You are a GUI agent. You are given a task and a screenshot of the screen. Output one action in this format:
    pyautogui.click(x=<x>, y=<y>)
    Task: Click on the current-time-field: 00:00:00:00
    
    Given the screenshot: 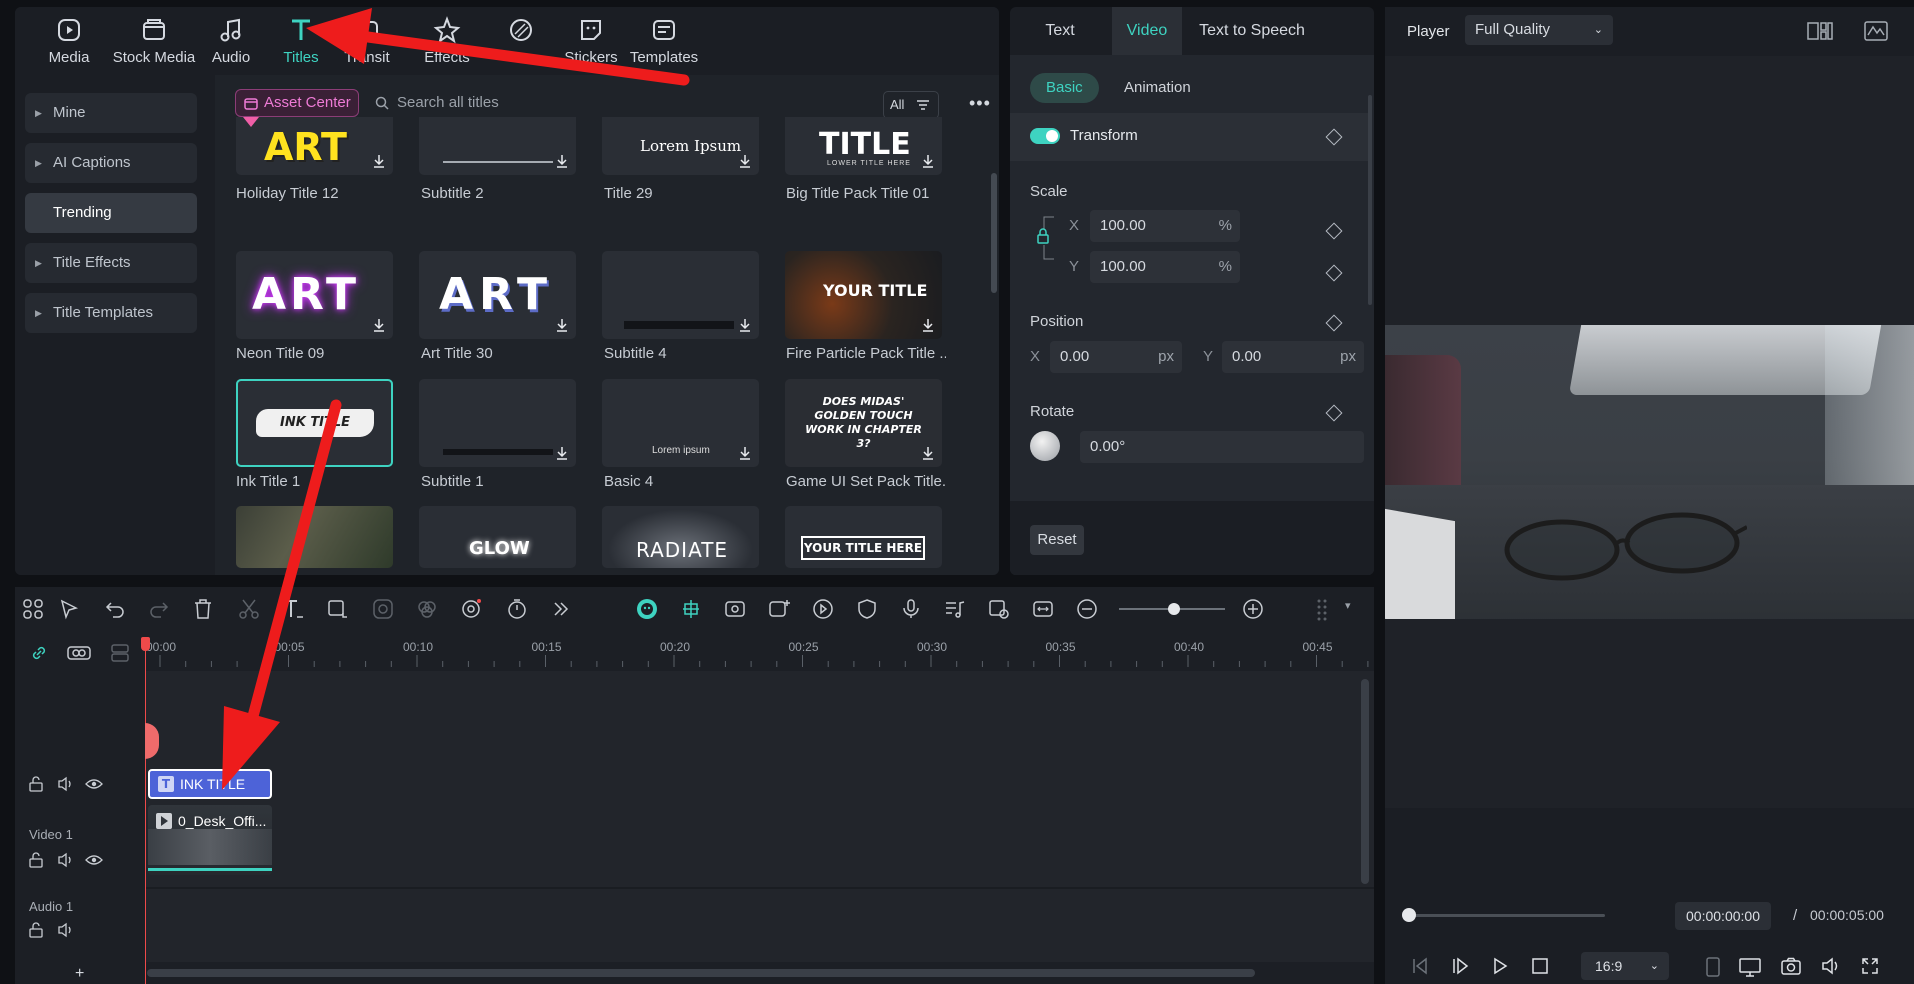 What is the action you would take?
    pyautogui.click(x=1723, y=916)
    